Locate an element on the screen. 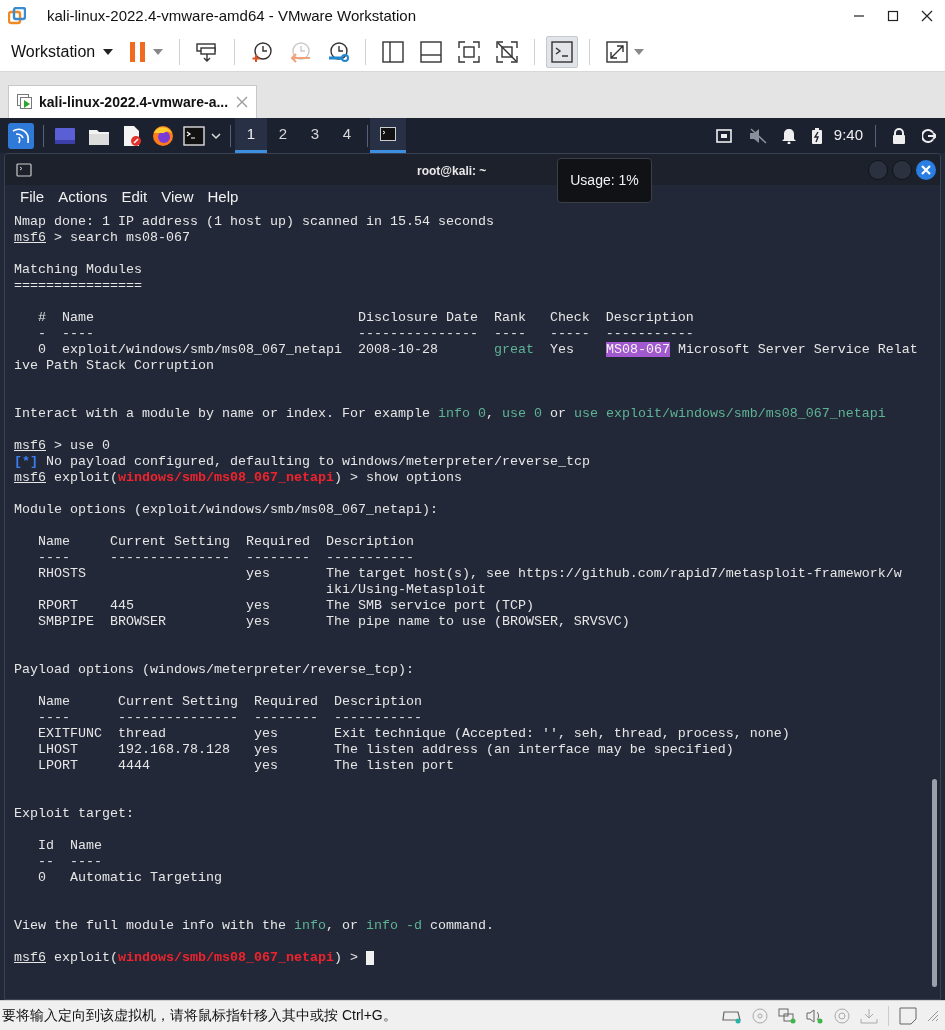  terminal-line: [*] No payload configured, defaulting to windows/meterpreter/reverse_tcp is located at coordinates (302, 462).